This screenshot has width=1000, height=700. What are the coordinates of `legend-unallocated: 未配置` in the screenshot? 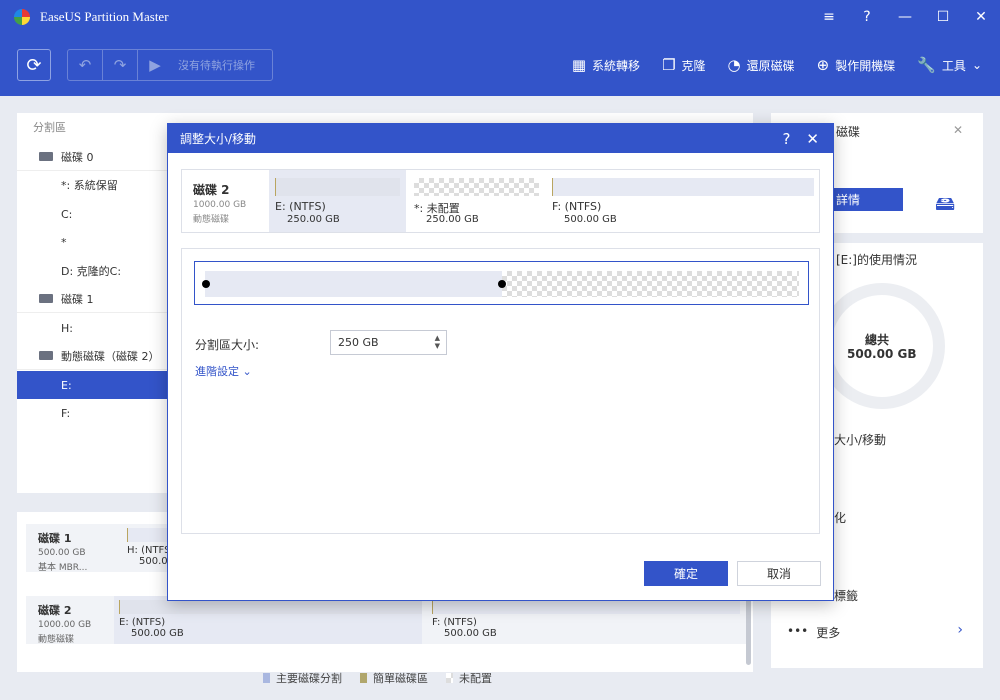 It's located at (469, 678).